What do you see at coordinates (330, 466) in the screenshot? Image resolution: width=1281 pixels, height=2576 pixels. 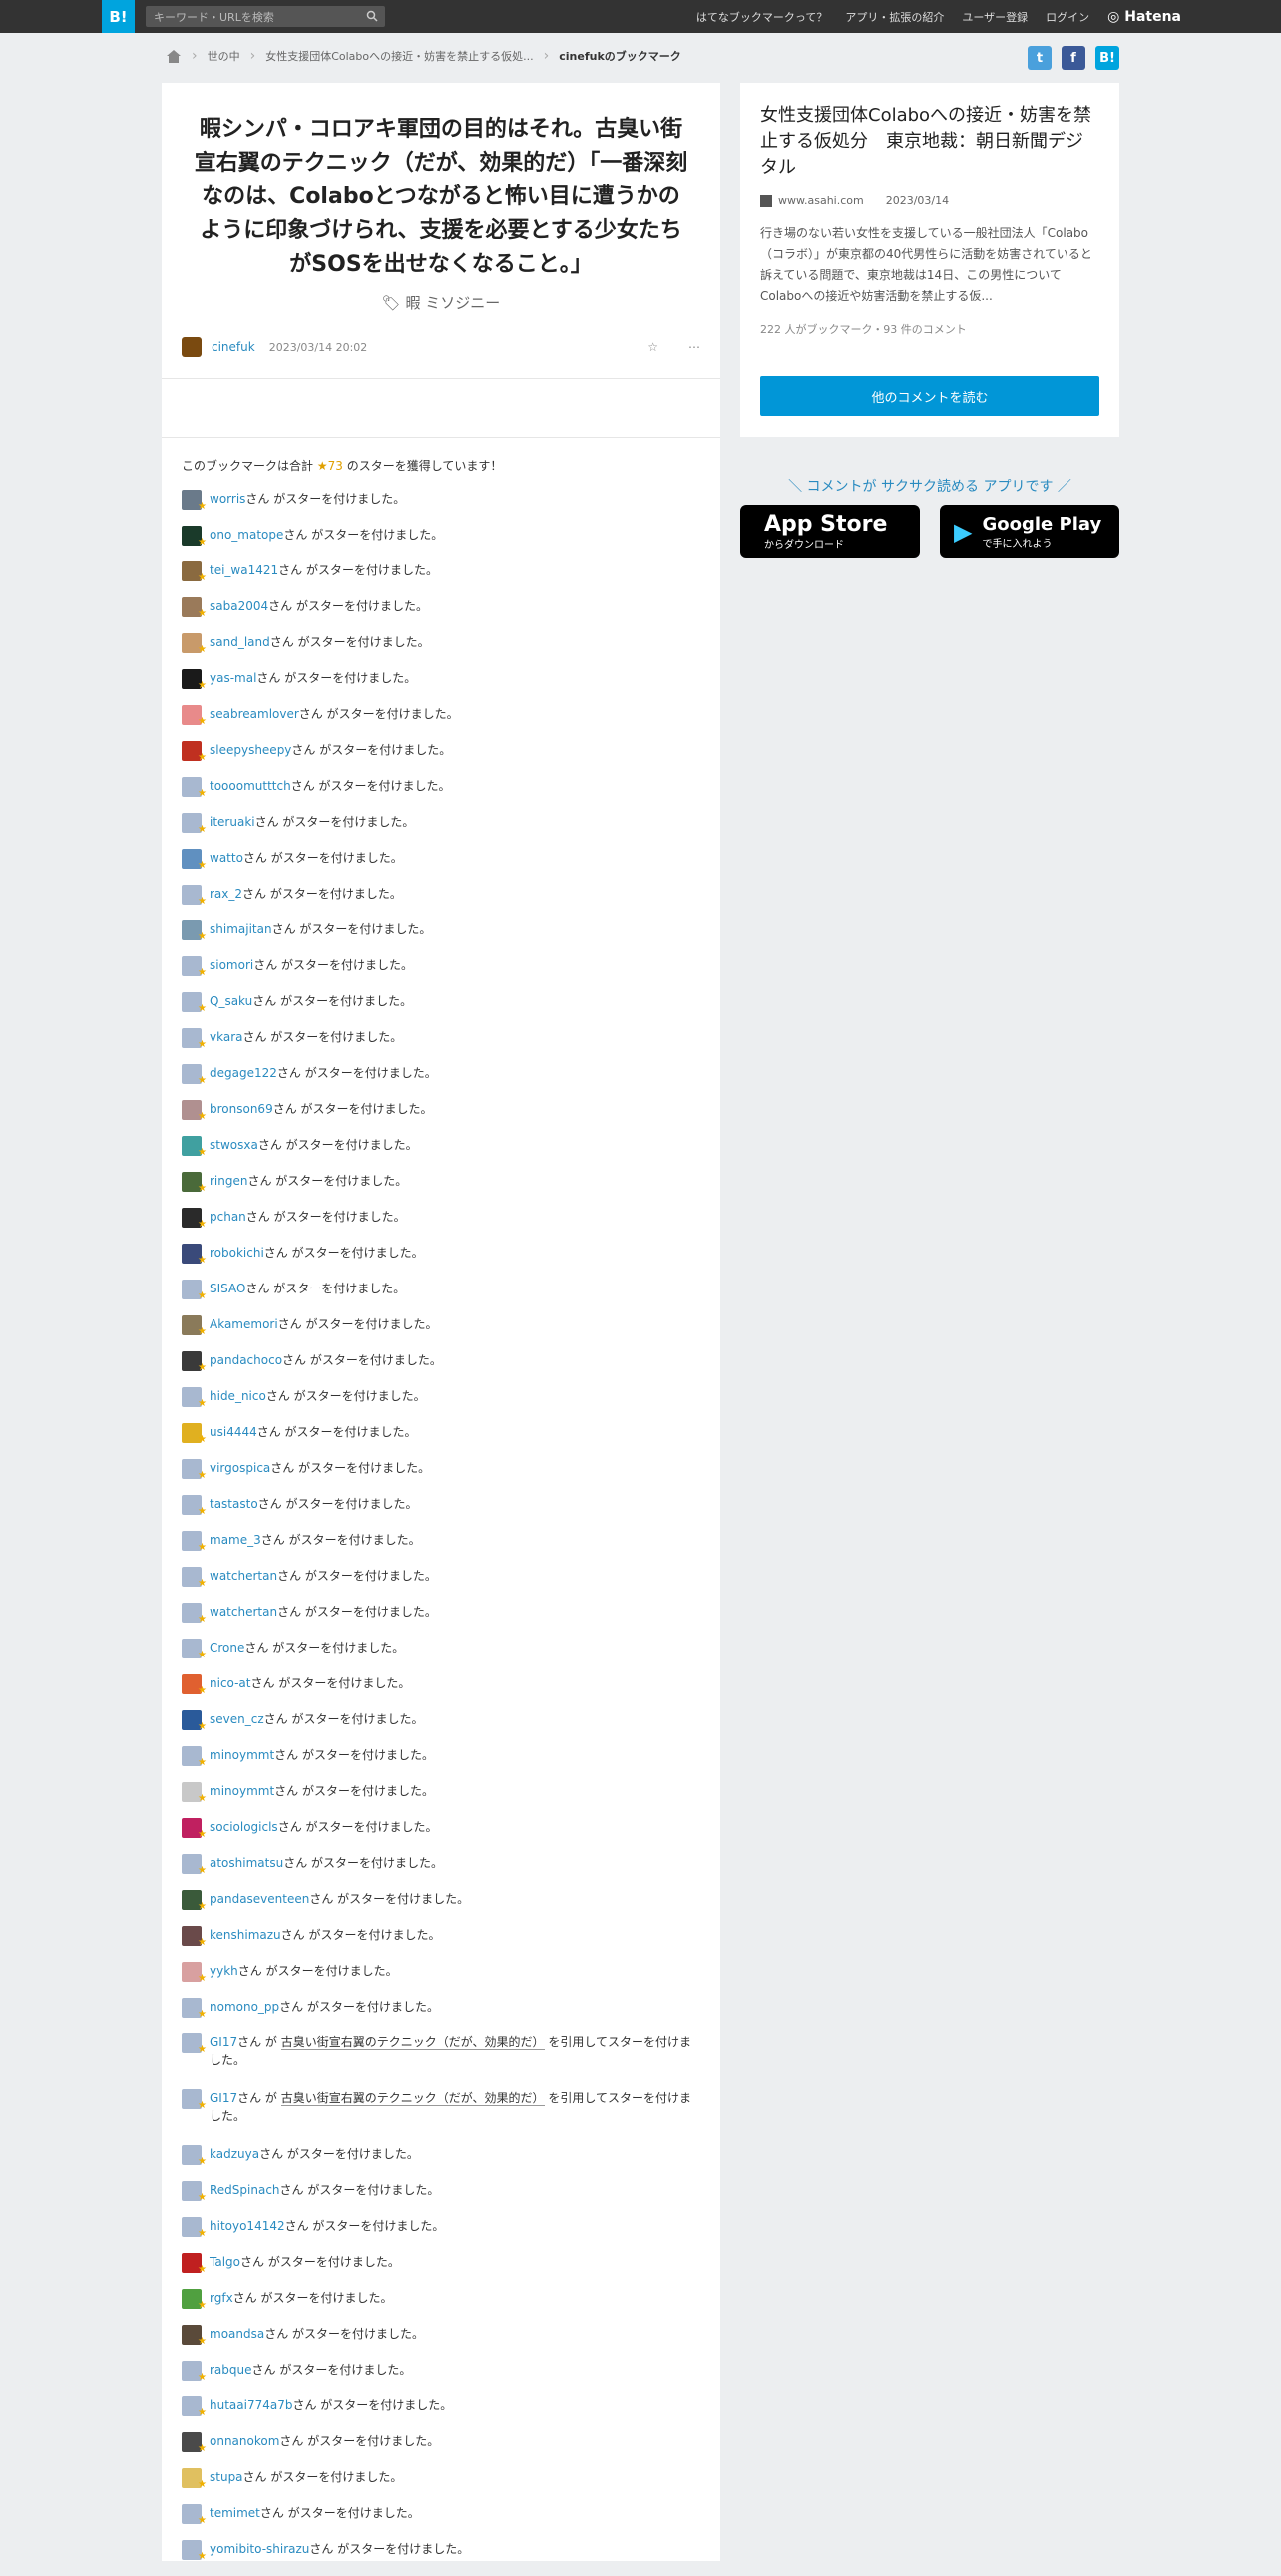 I see `star-count: ★73` at bounding box center [330, 466].